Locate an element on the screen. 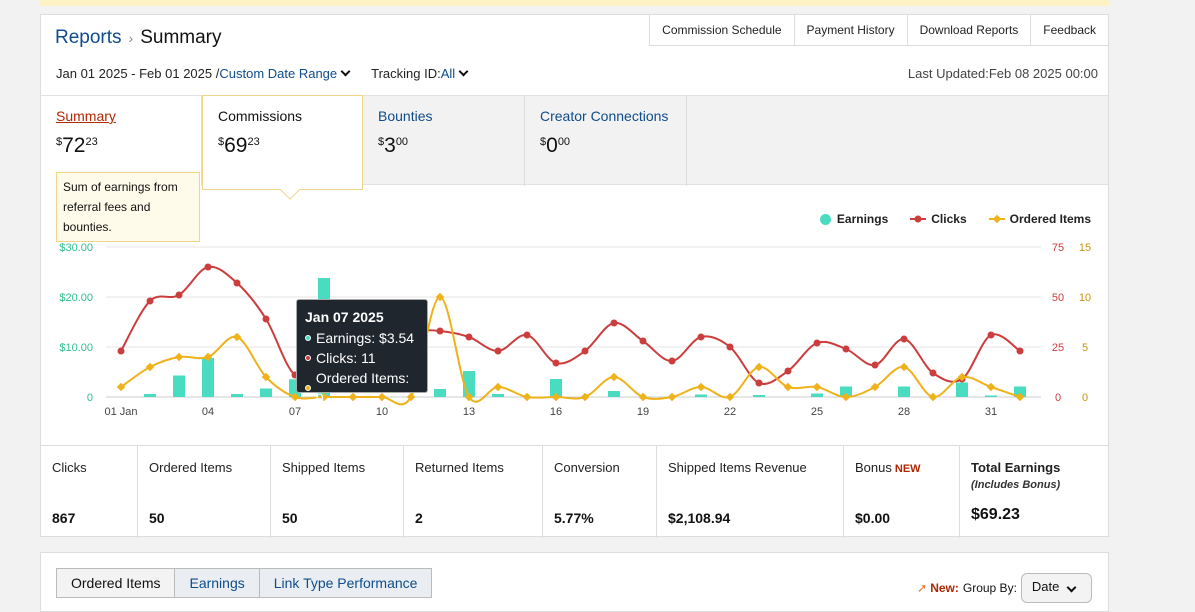  download-reports-link: Download Reports is located at coordinates (969, 30).